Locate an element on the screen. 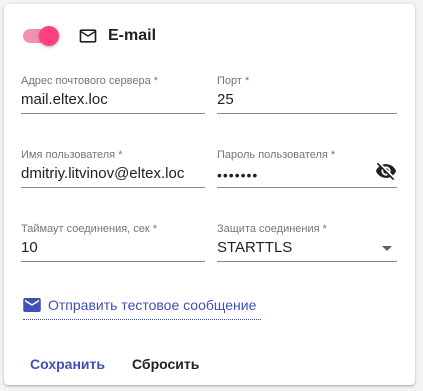 Image resolution: width=423 pixels, height=391 pixels. server-field: Адрес почтового сервера * mail.eltex.loc is located at coordinates (113, 95).